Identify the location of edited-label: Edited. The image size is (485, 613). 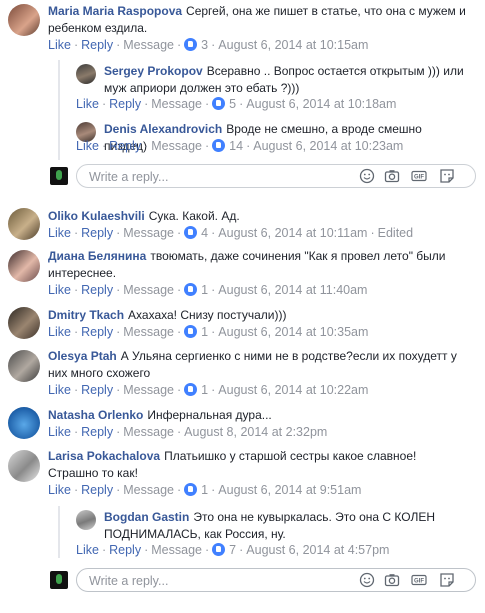
(395, 233).